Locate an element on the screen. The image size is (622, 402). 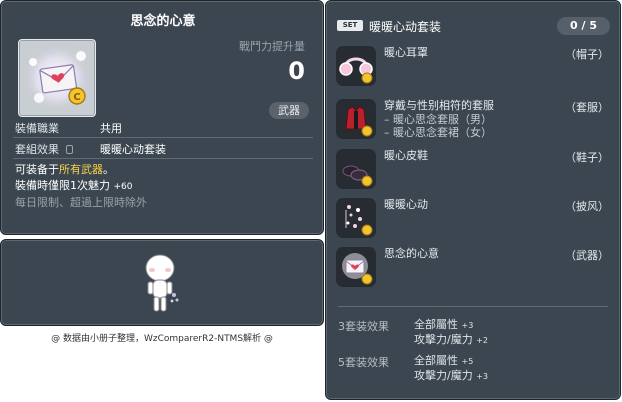
outfit-icon is located at coordinates (359, 121).